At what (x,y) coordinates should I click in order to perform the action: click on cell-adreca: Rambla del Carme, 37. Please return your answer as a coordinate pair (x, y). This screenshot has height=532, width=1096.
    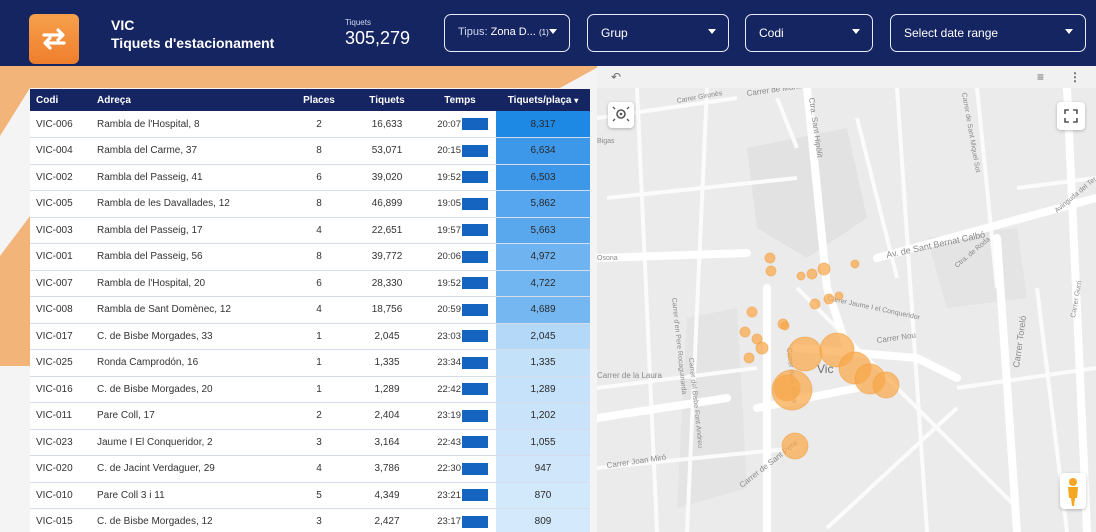
    Looking at the image, I should click on (147, 151).